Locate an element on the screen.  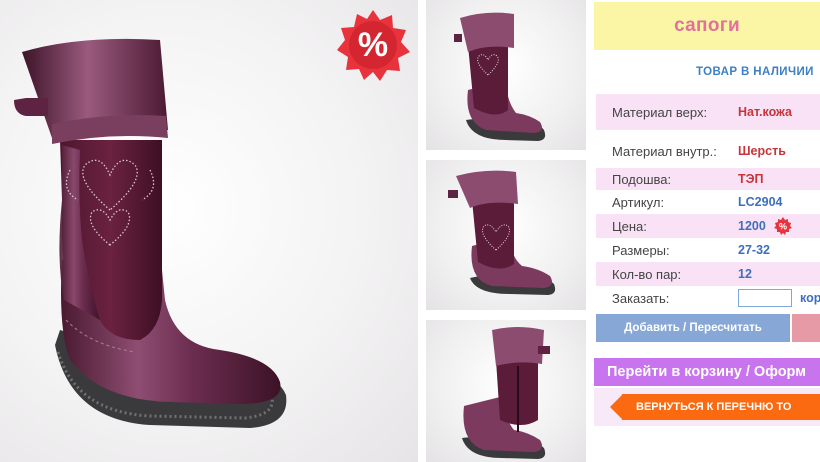
spec-row-sole: Подошва: ТЭП is located at coordinates (708, 179).